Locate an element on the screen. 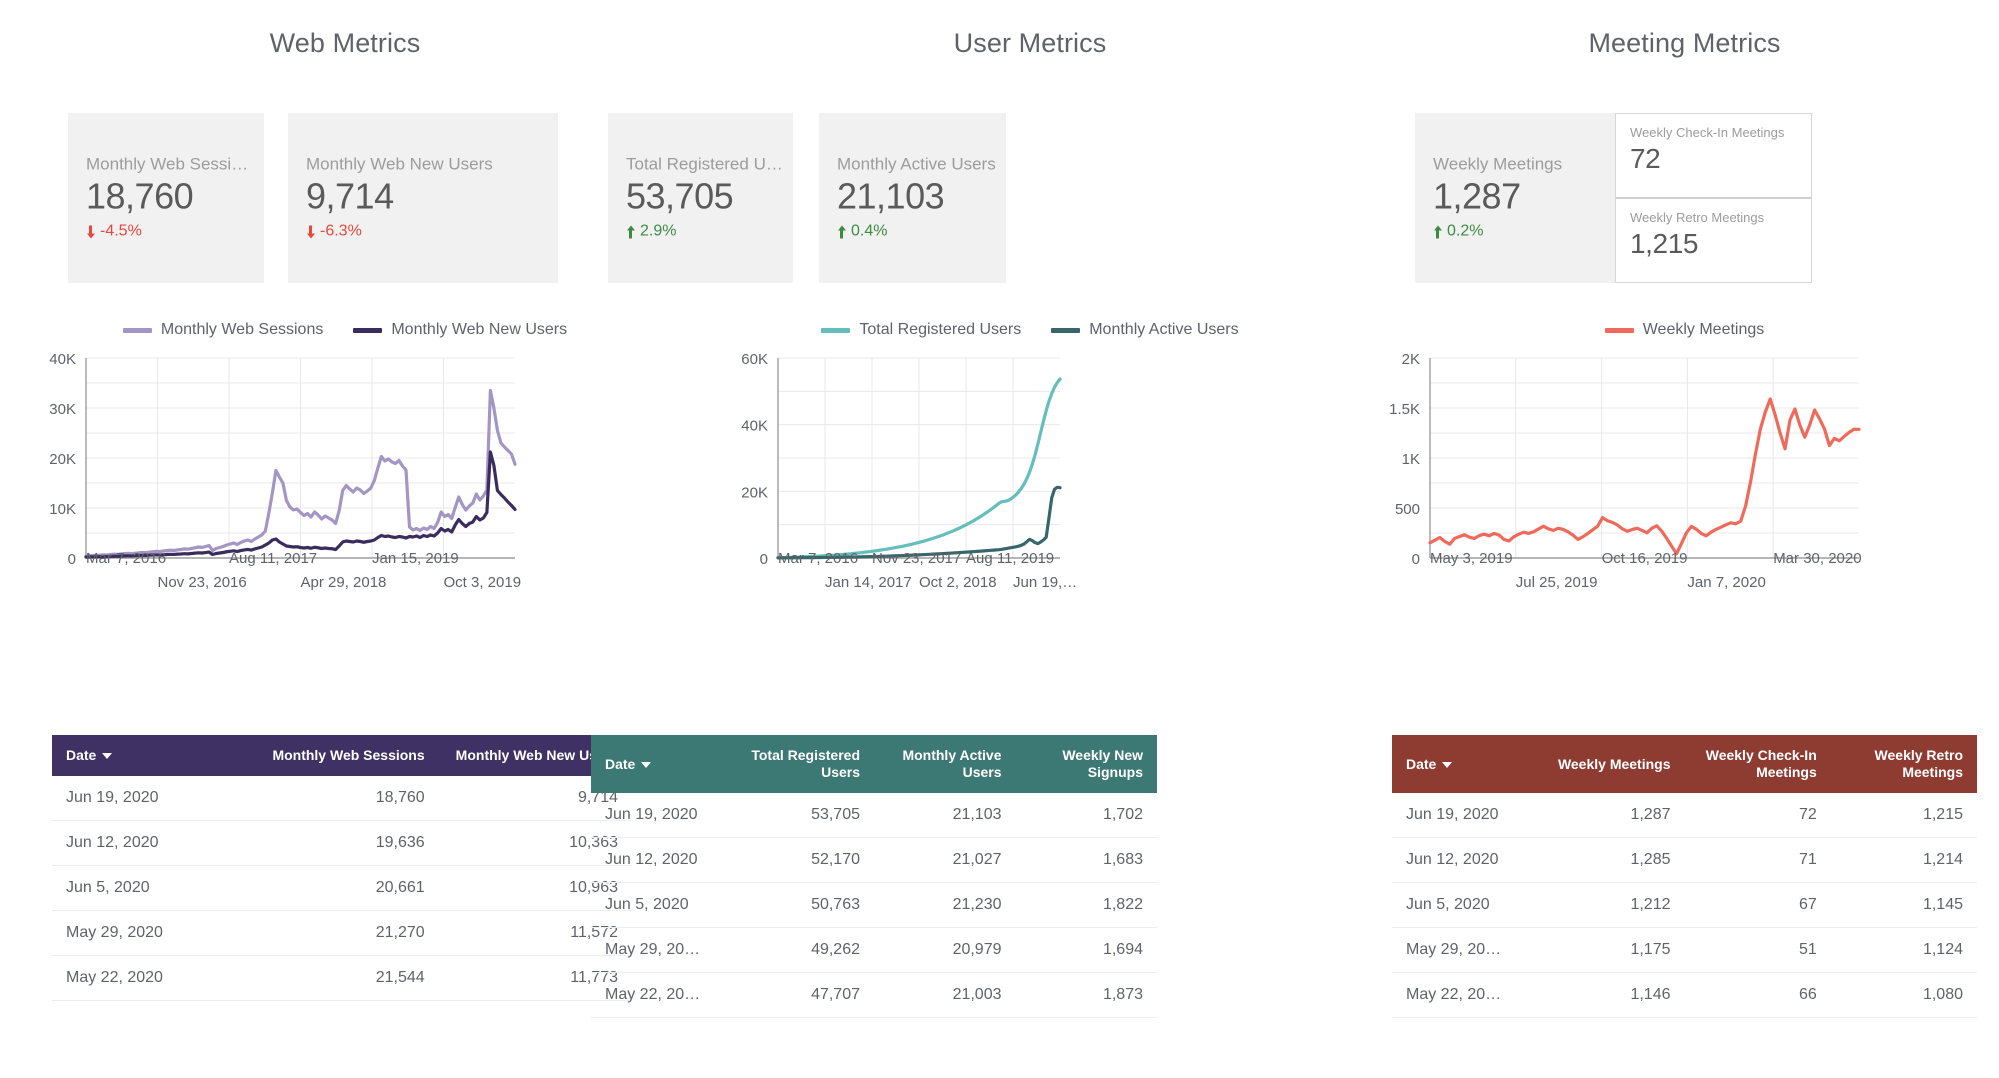 Image resolution: width=1999 pixels, height=1078 pixels. scorecard-label: Monthly Web New Users is located at coordinates (399, 164).